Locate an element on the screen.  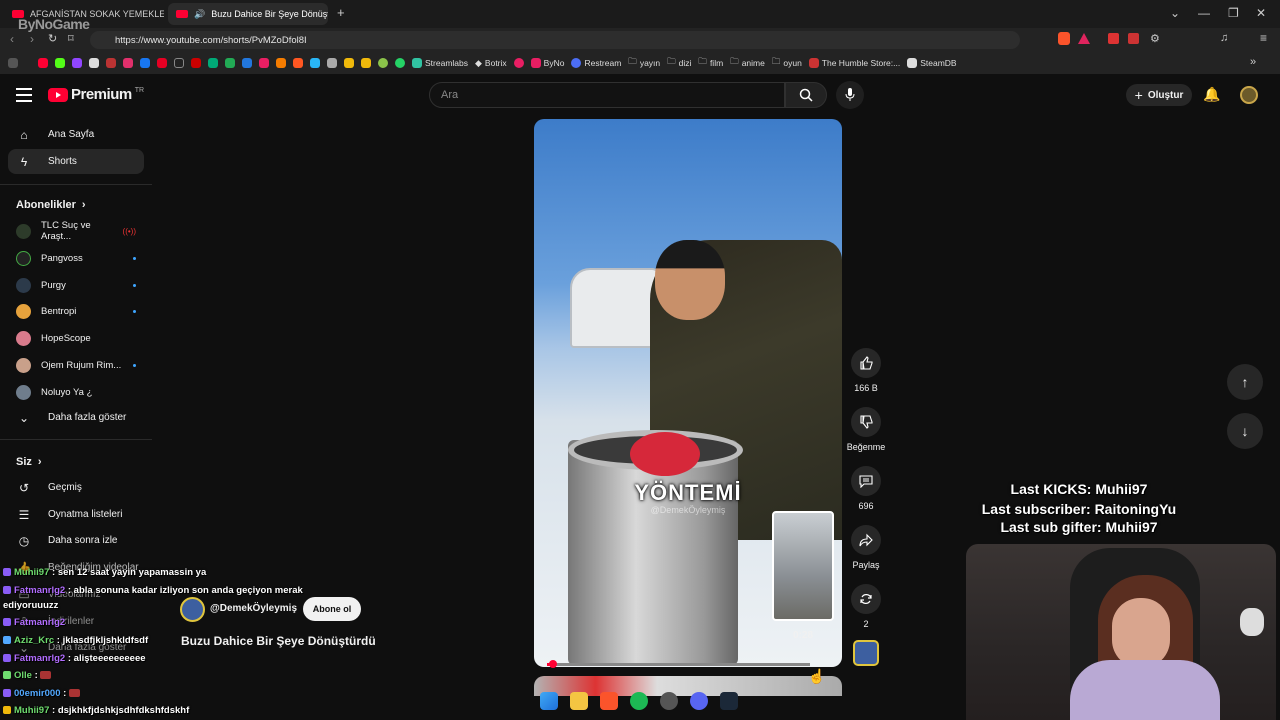
account-avatar is located at coordinates (1249, 95).